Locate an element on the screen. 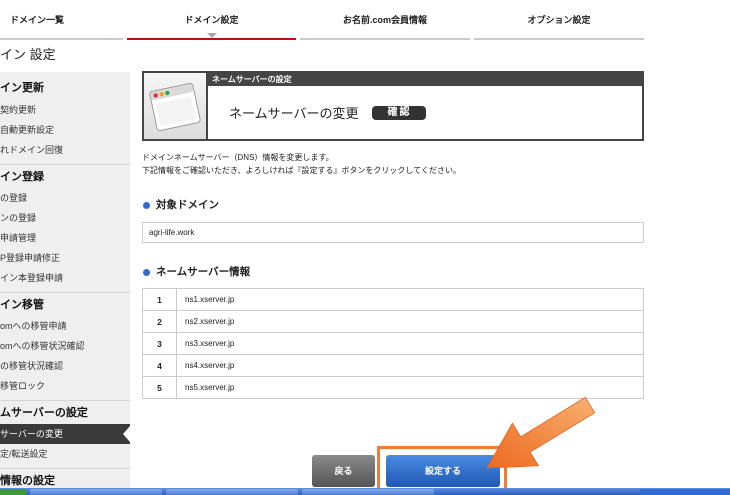  page-title: イン 設定 is located at coordinates (28, 54).